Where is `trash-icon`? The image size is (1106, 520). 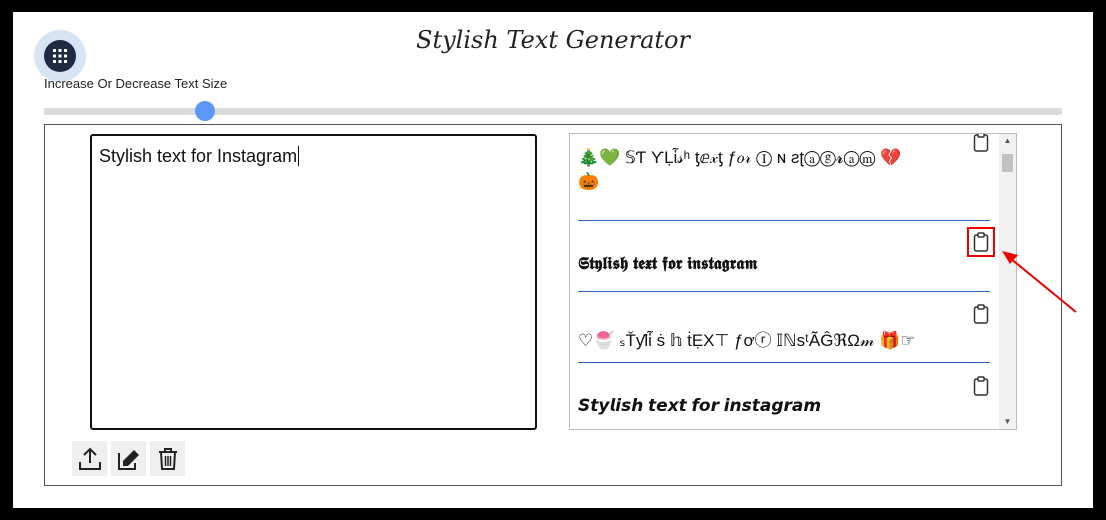
trash-icon is located at coordinates (167, 458).